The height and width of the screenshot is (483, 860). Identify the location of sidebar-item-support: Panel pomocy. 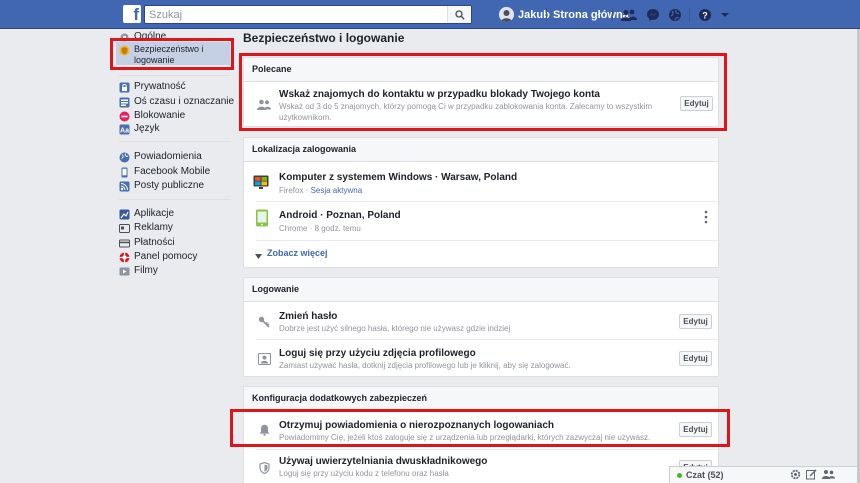
(154, 257).